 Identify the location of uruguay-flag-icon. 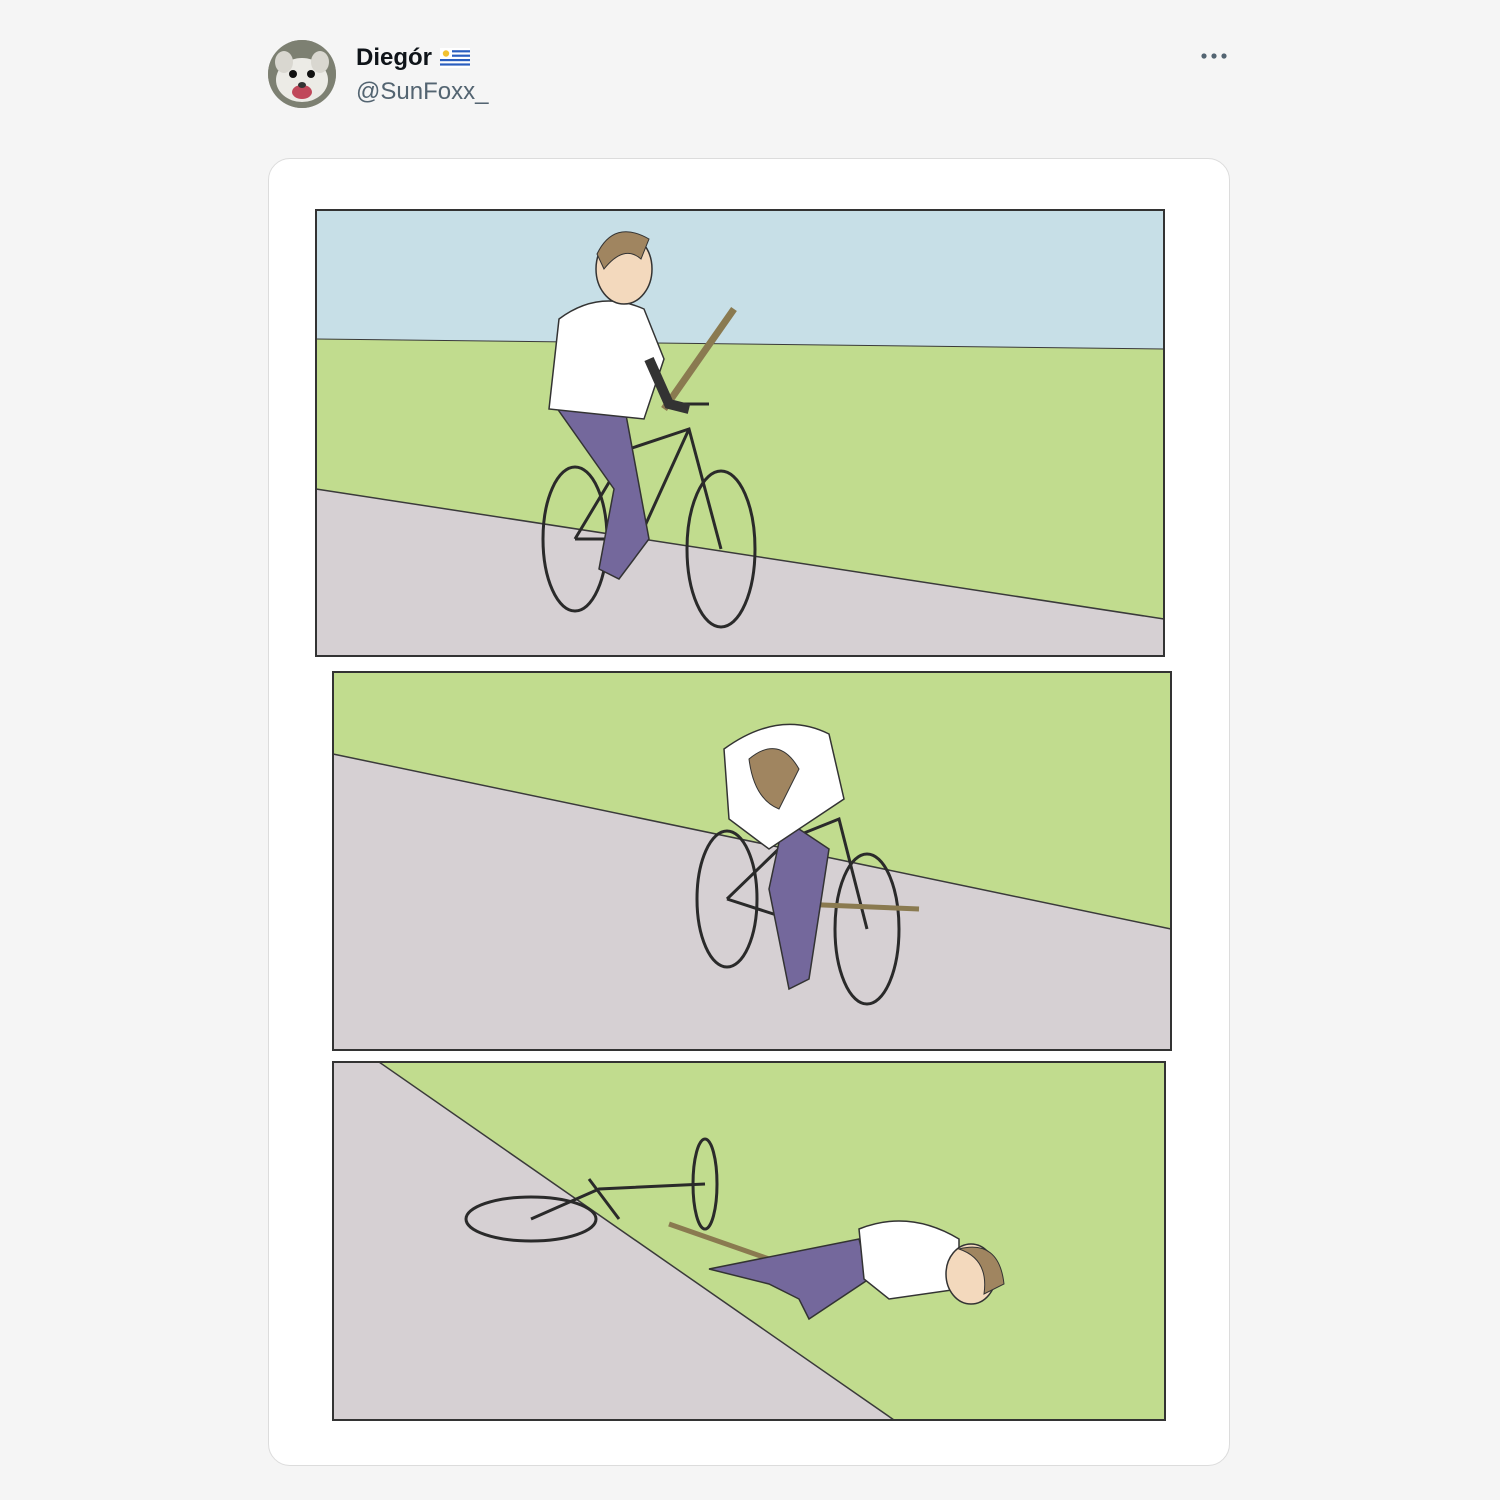
(455, 58).